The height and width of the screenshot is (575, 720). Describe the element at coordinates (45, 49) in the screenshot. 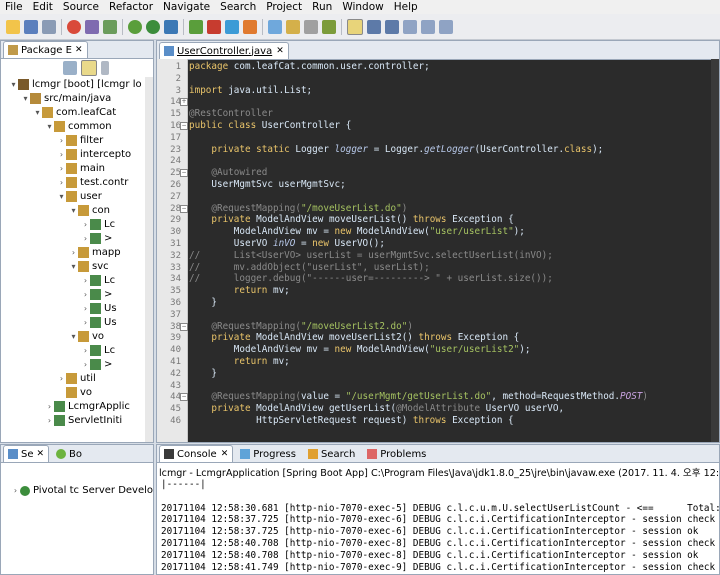

I see `tab-package-explorer: Package E ✕` at that location.